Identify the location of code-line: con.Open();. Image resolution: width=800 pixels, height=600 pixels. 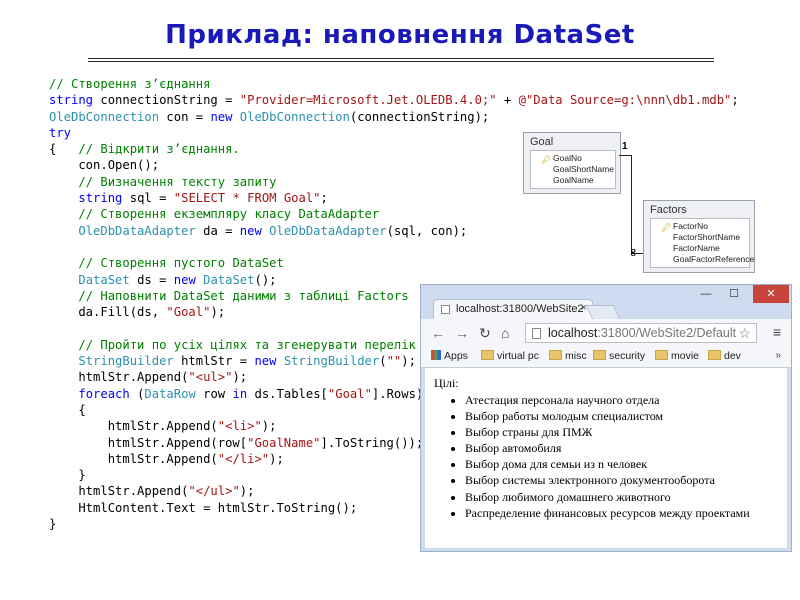
(104, 165).